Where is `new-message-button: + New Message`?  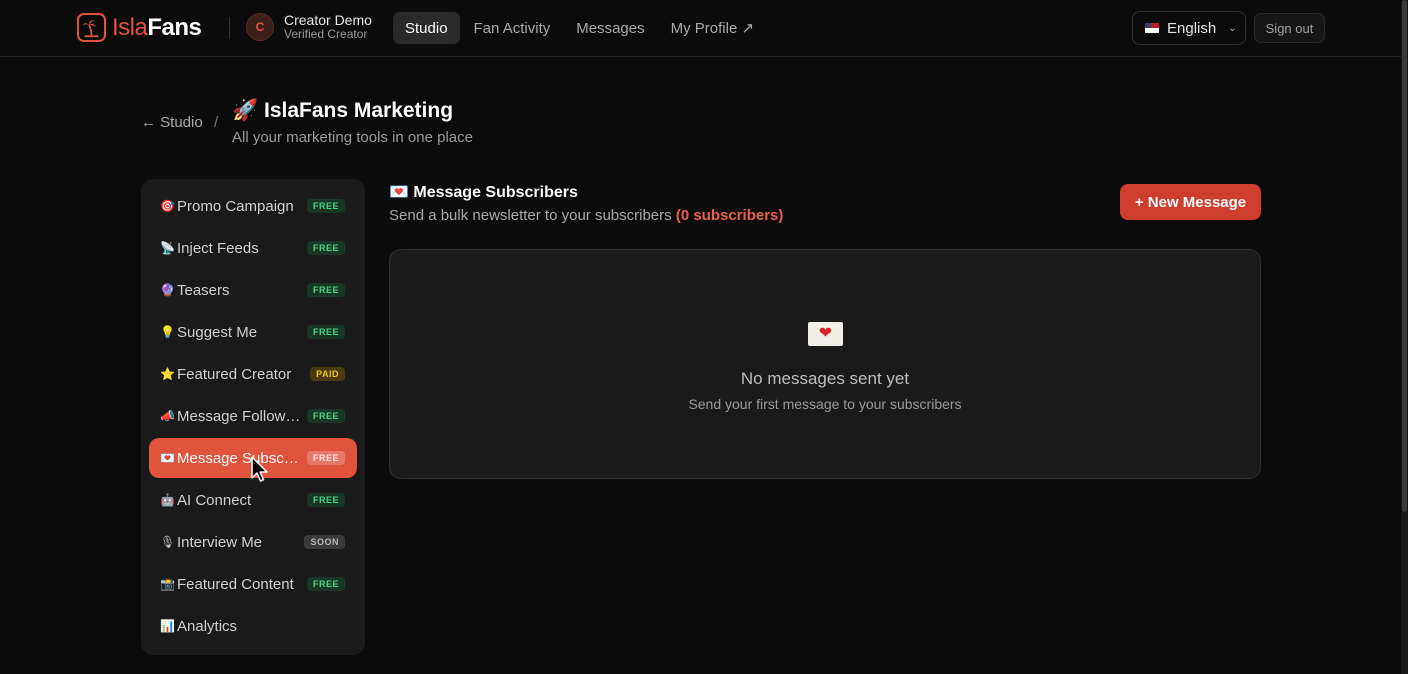 new-message-button: + New Message is located at coordinates (1190, 202).